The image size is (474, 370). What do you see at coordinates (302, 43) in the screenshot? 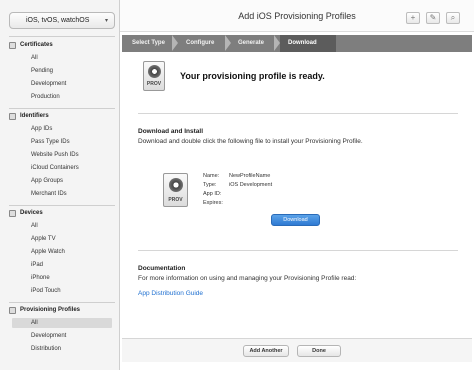
I see `step-download: Download` at bounding box center [302, 43].